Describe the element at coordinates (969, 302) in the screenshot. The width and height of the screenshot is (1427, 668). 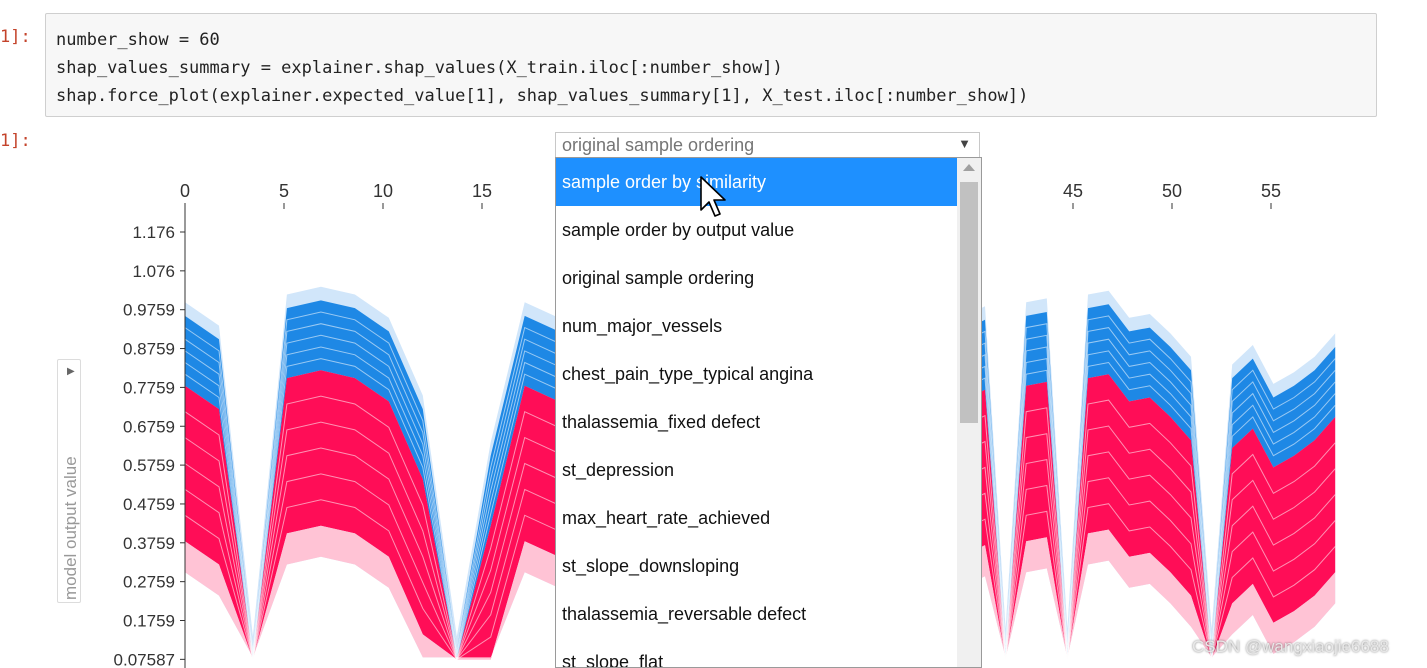
I see `scrollbar-thumb` at that location.